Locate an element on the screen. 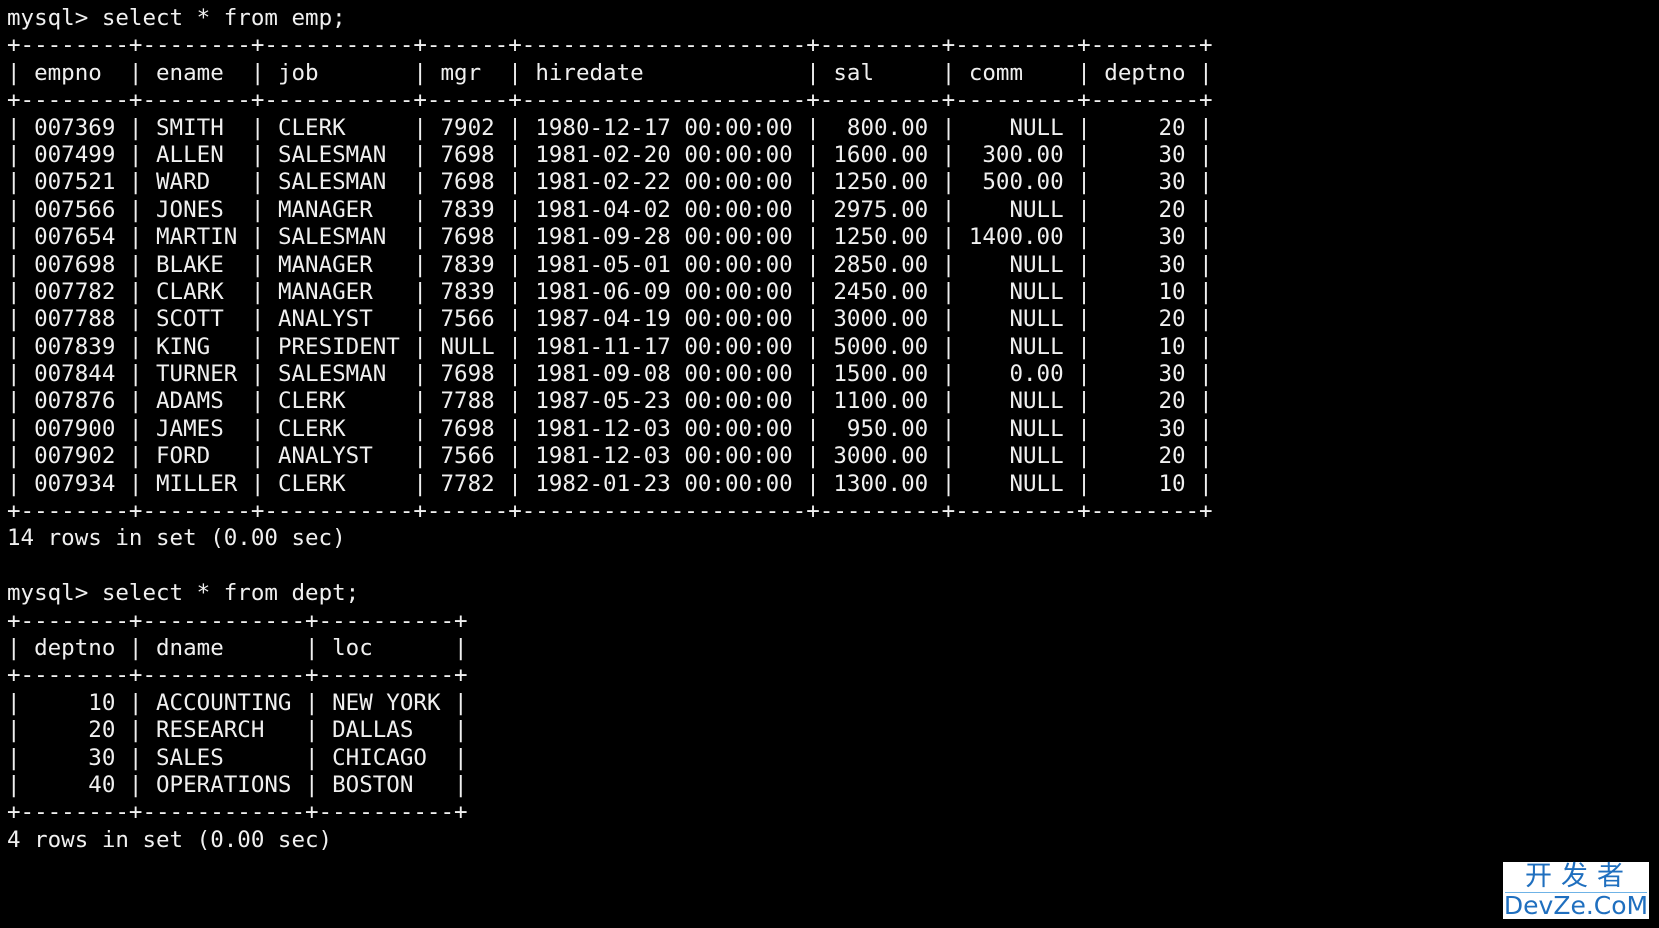 The height and width of the screenshot is (928, 1659). cell-ename: SMITH is located at coordinates (190, 127).